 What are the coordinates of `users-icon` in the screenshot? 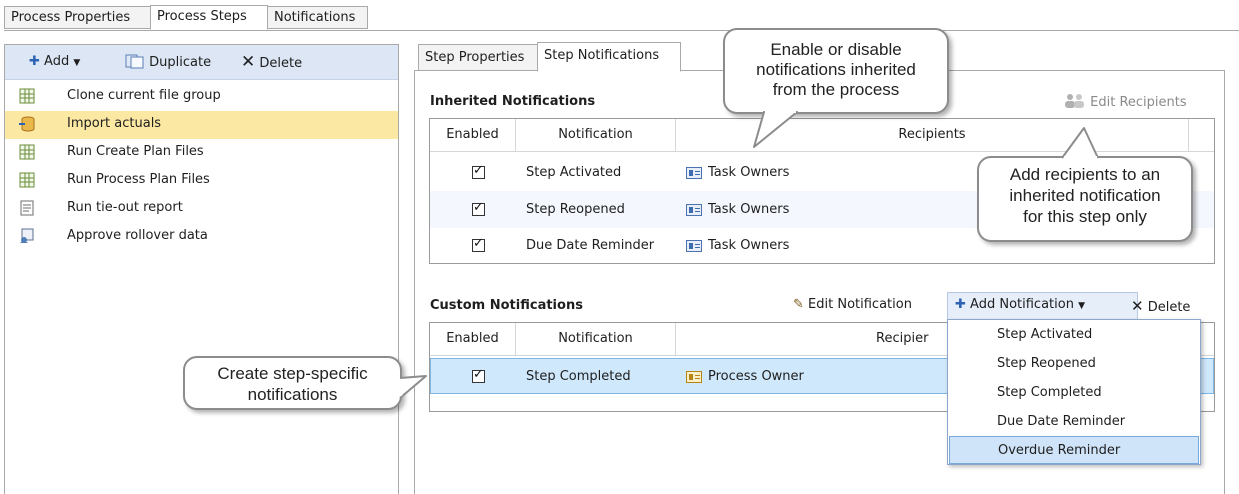 It's located at (1074, 101).